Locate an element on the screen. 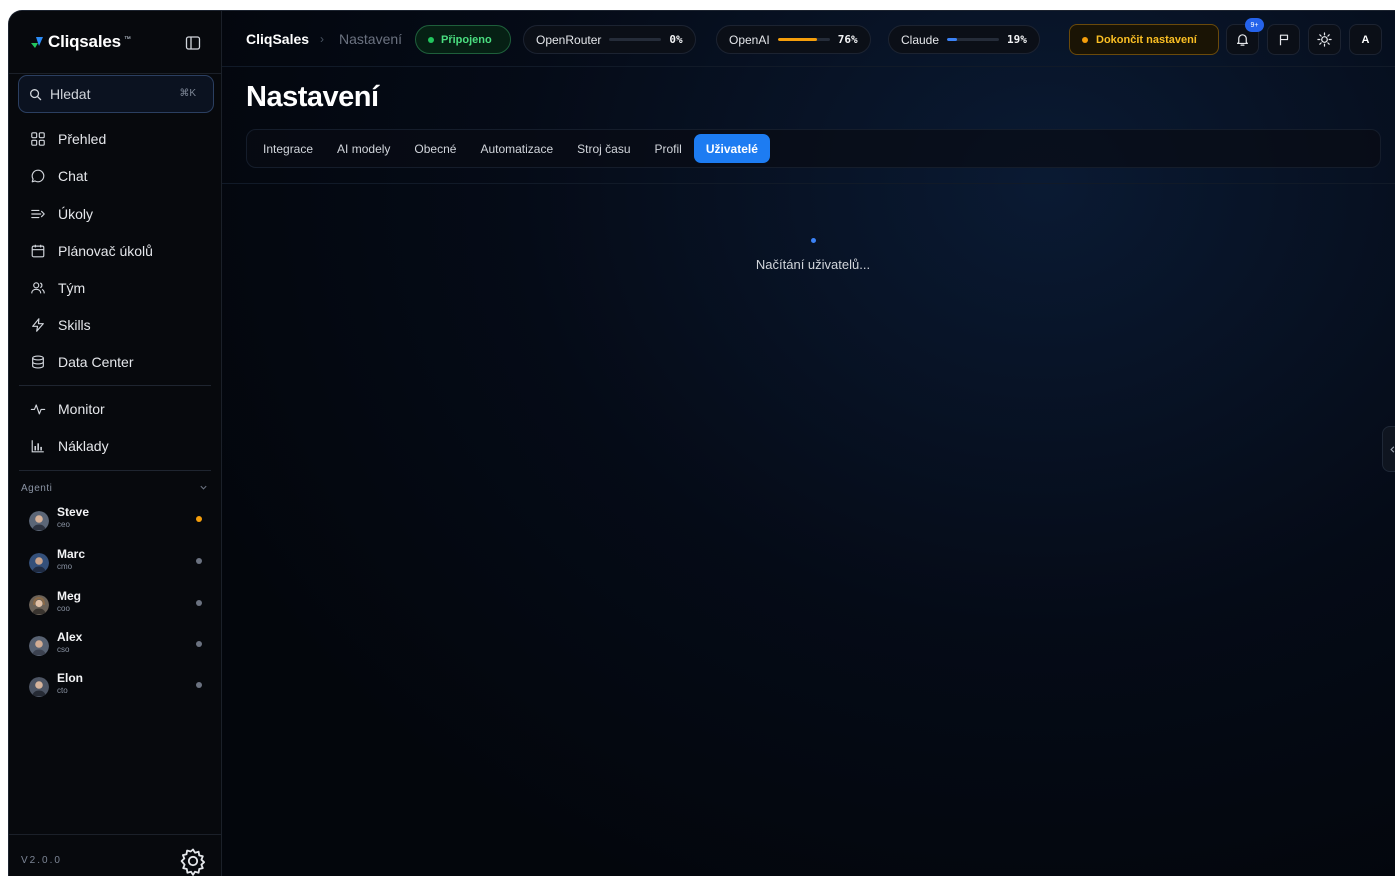 The image size is (1395, 876). notifications-button: 9+ is located at coordinates (1245, 36).